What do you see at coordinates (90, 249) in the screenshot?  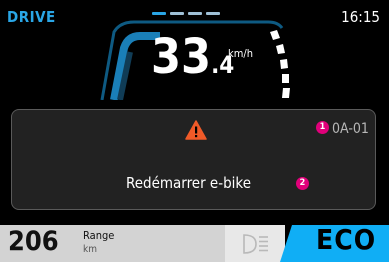 I see `range-unit: km` at bounding box center [90, 249].